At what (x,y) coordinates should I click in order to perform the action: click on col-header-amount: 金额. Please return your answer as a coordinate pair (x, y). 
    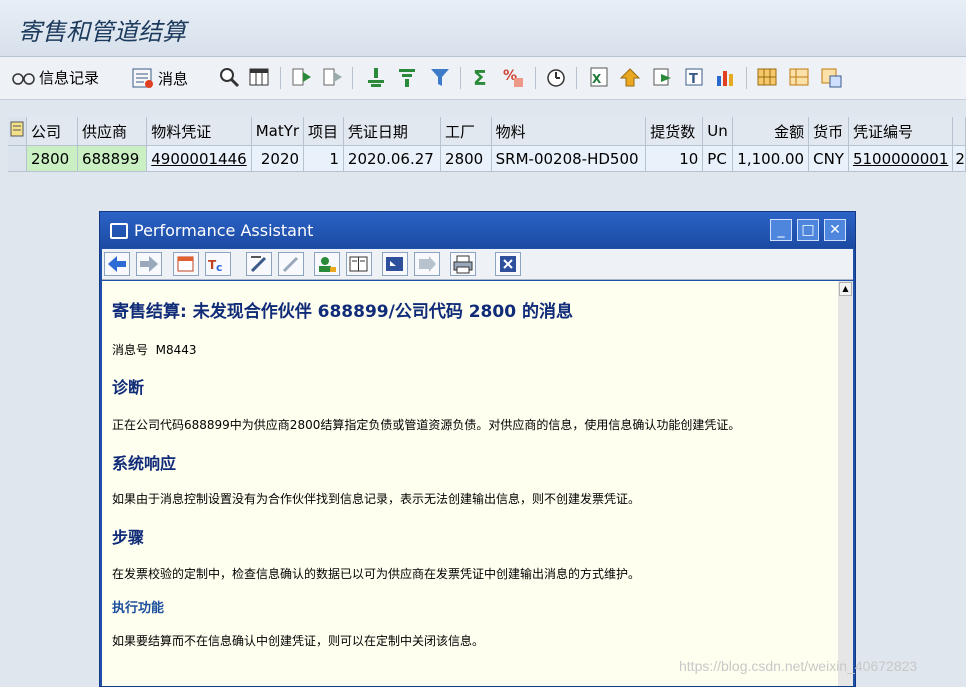
    Looking at the image, I should click on (771, 131).